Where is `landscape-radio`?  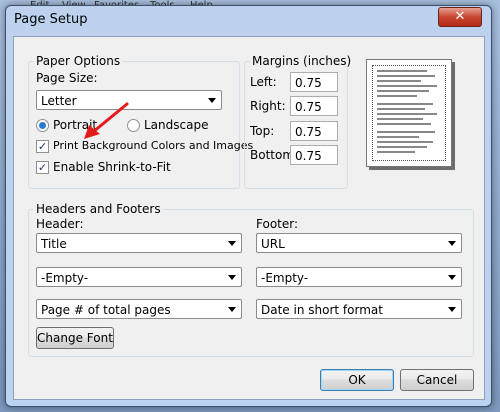
landscape-radio is located at coordinates (133, 125).